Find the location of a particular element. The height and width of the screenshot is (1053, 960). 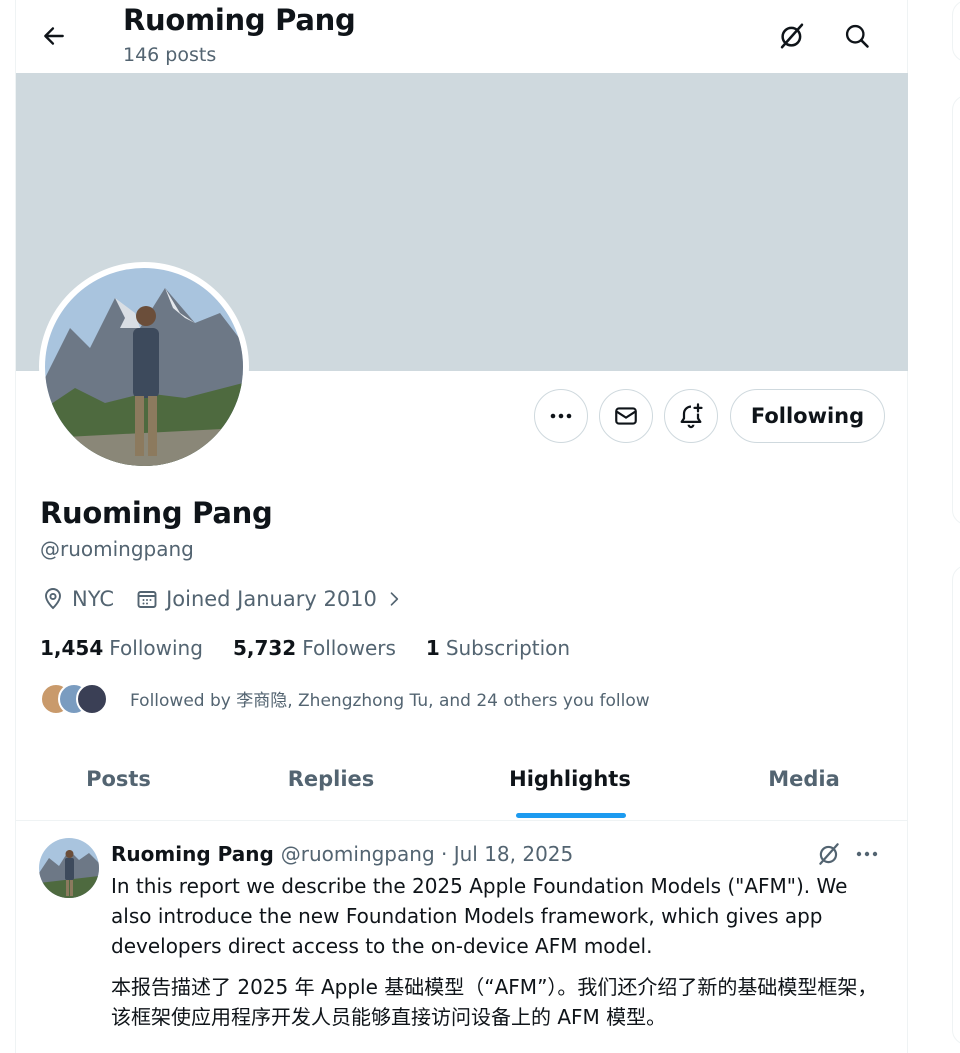

back-arrow-icon is located at coordinates (54, 36).